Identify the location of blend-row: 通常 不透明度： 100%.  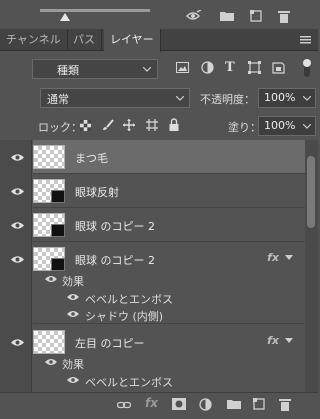
(159, 98).